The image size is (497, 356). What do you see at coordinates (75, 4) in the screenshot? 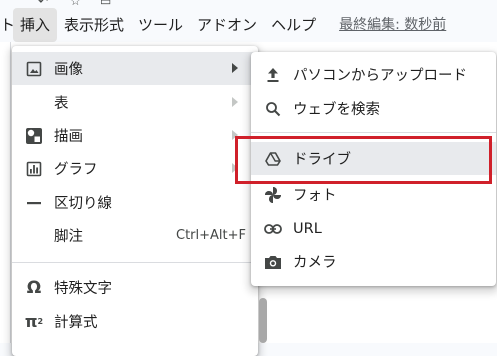
I see `star-icon: ☆` at bounding box center [75, 4].